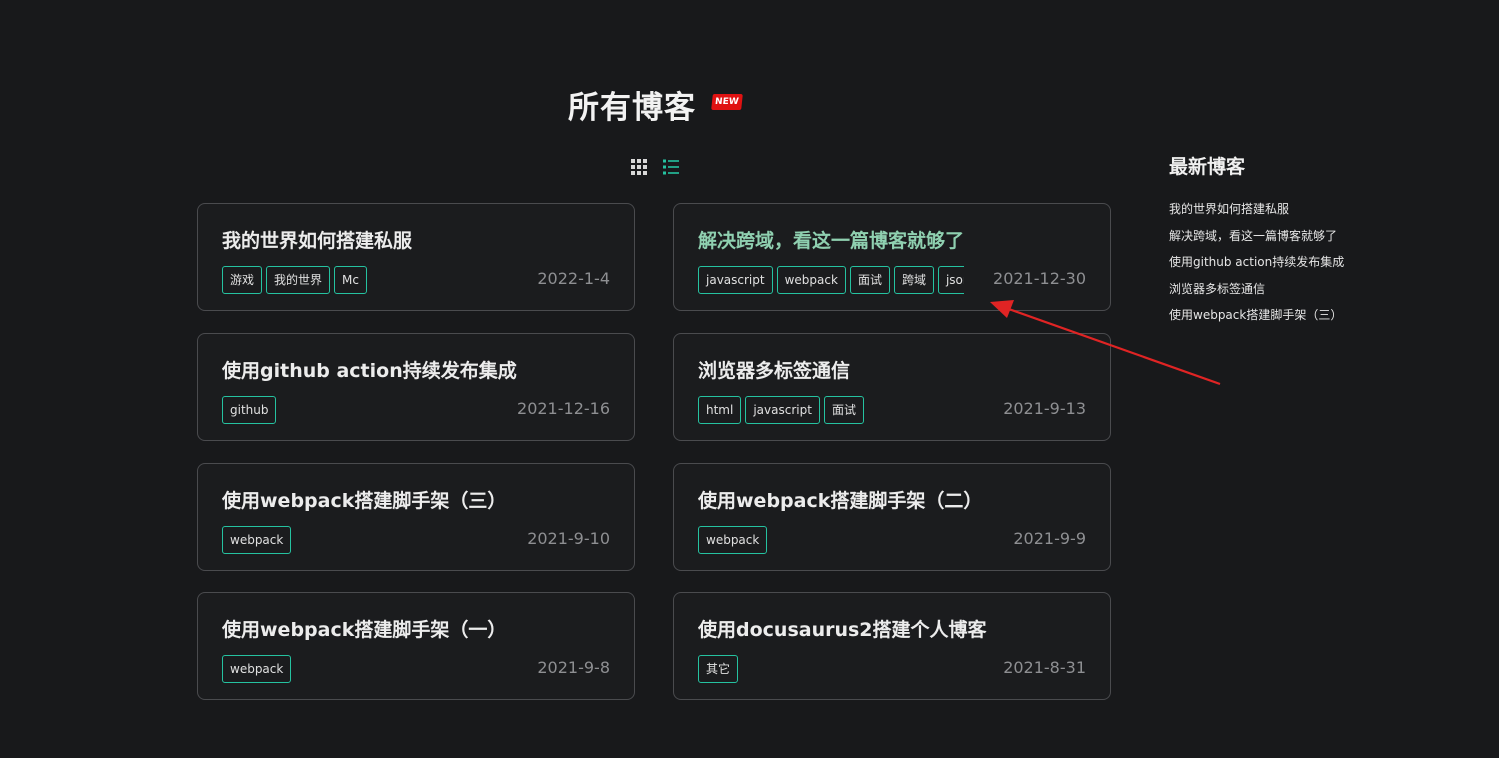 The height and width of the screenshot is (758, 1499). I want to click on tag-list: html javascript 面试, so click(781, 410).